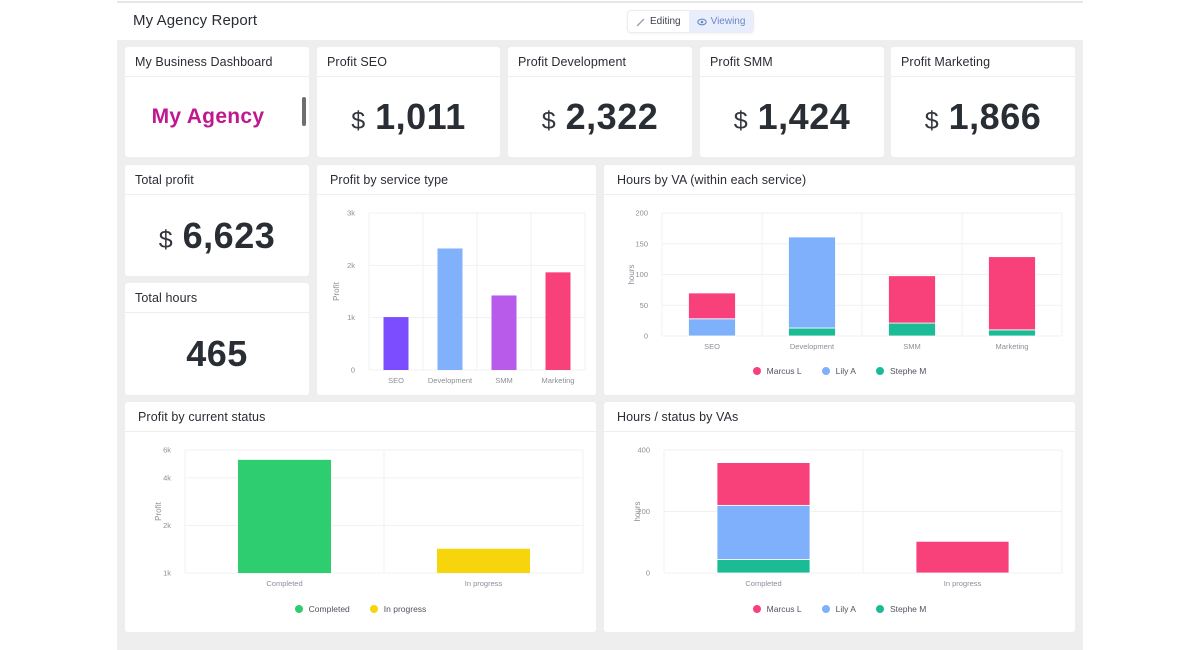  What do you see at coordinates (665, 21) in the screenshot?
I see `editing-label: Editing` at bounding box center [665, 21].